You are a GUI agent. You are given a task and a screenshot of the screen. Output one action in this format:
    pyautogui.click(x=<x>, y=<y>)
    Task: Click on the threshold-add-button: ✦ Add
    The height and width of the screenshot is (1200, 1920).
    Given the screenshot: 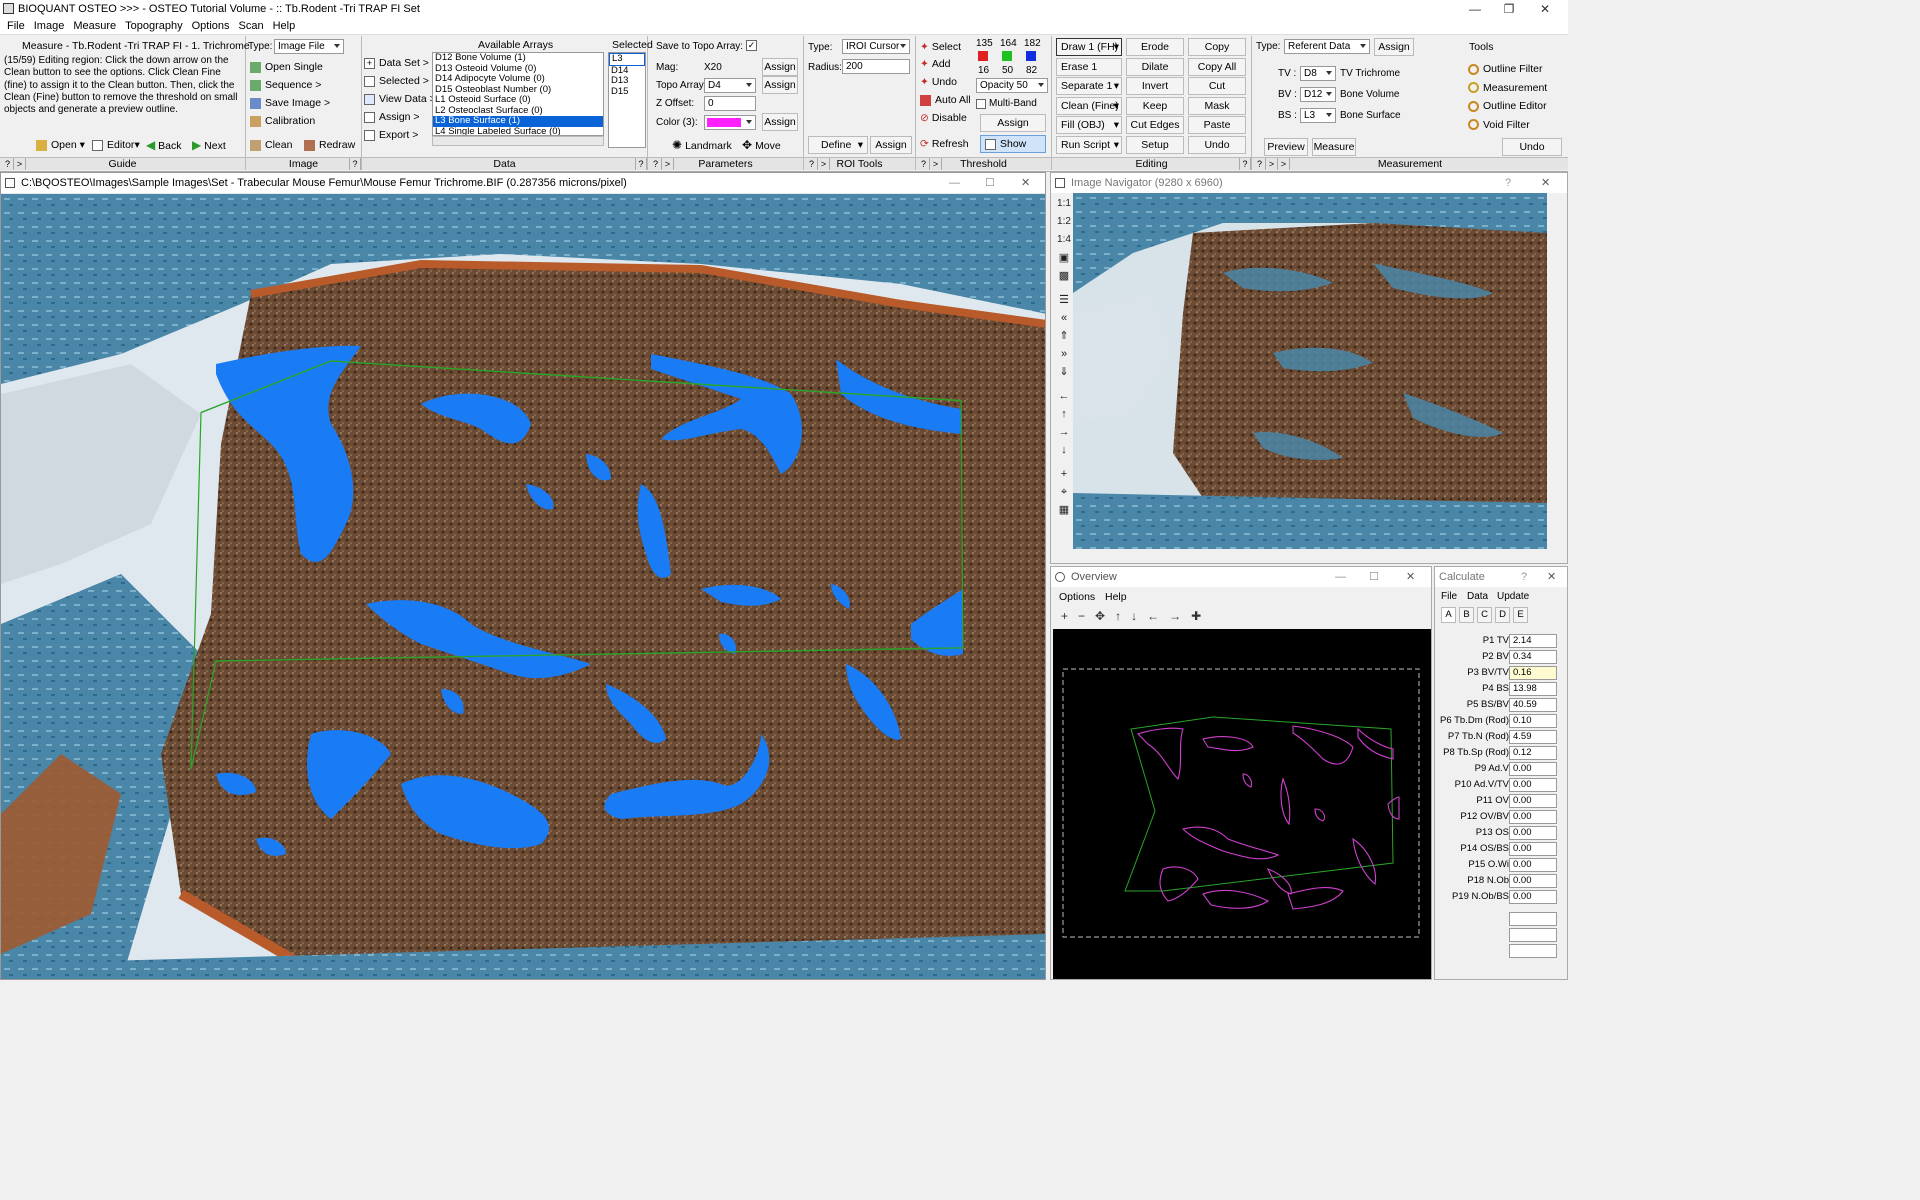 What is the action you would take?
    pyautogui.click(x=935, y=64)
    